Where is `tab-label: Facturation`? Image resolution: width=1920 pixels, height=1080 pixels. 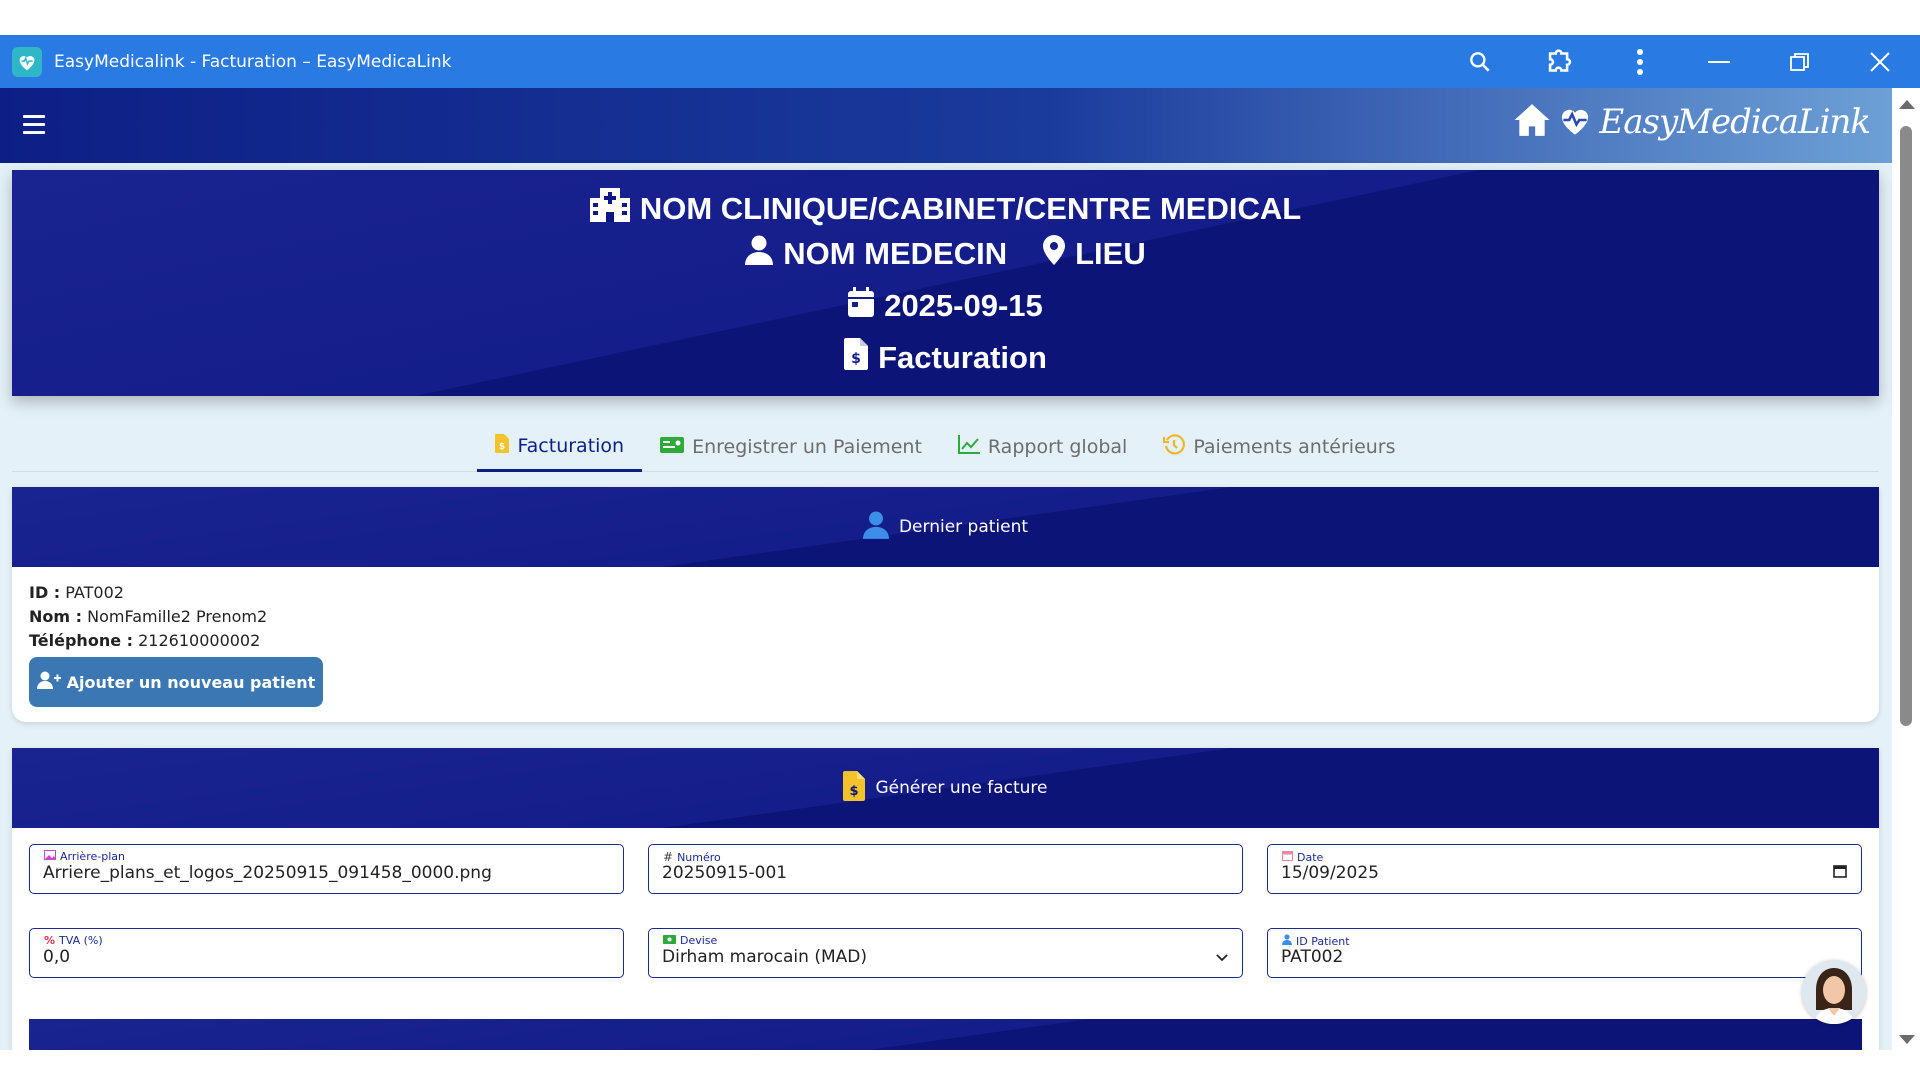 tab-label: Facturation is located at coordinates (571, 445).